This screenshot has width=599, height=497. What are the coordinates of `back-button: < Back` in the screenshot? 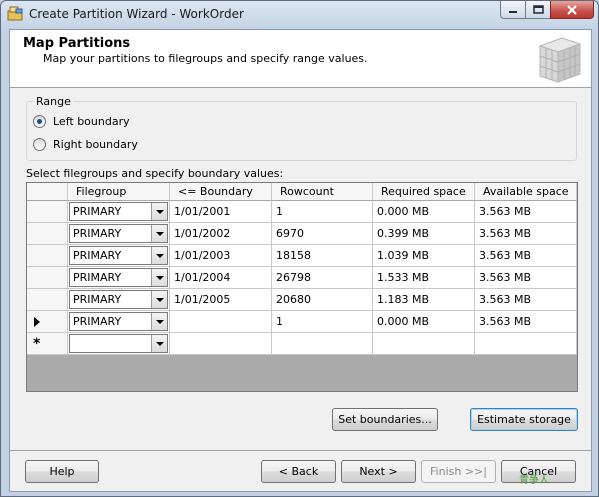 It's located at (298, 471).